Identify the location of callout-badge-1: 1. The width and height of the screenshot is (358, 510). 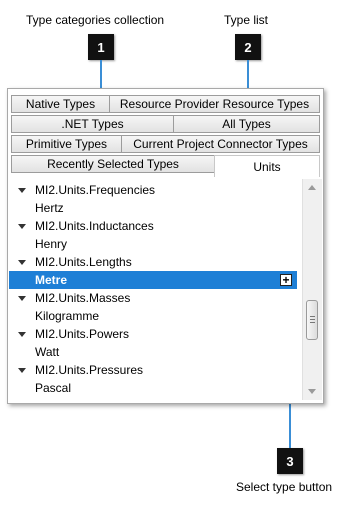
(101, 47).